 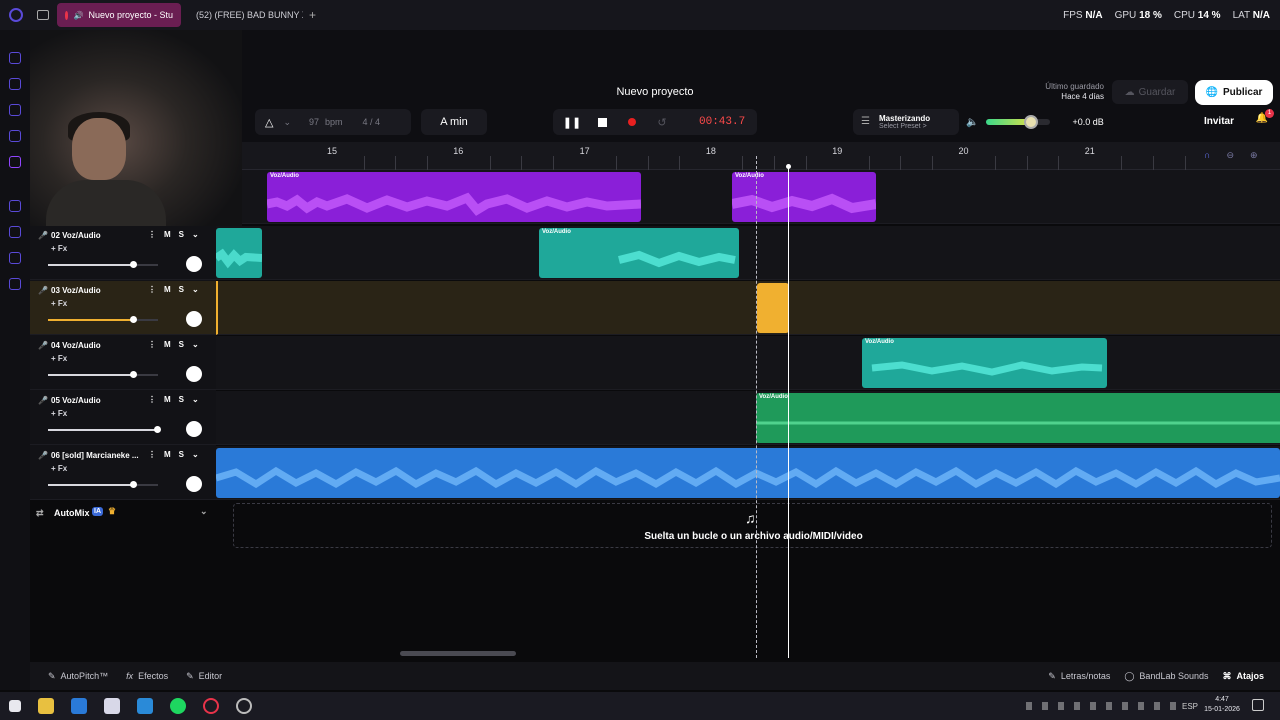 I want to click on track-lane-05: Voz/Audio, so click(x=748, y=418).